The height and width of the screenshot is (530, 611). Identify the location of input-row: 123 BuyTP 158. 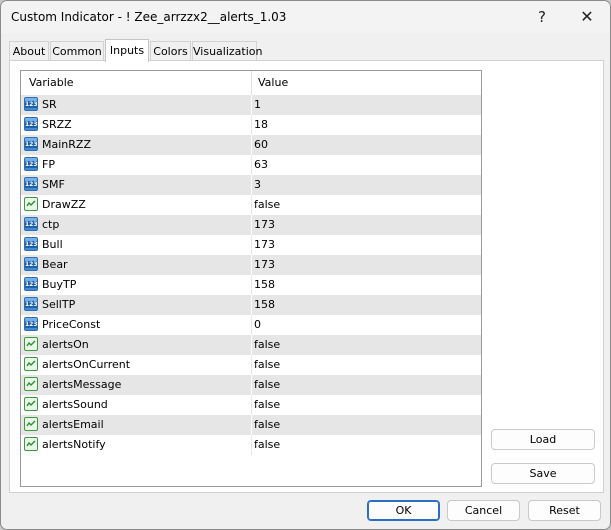
(251, 285).